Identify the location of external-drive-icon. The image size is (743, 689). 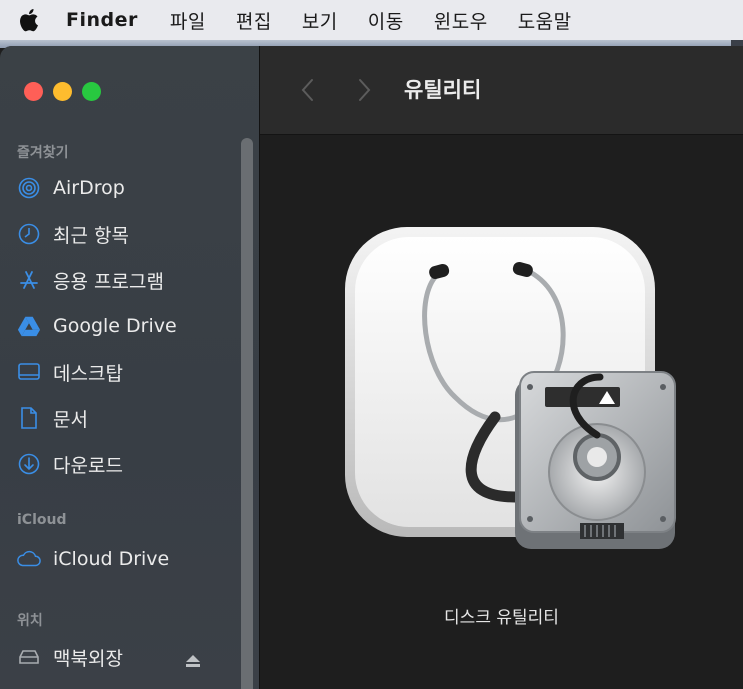
(29, 657).